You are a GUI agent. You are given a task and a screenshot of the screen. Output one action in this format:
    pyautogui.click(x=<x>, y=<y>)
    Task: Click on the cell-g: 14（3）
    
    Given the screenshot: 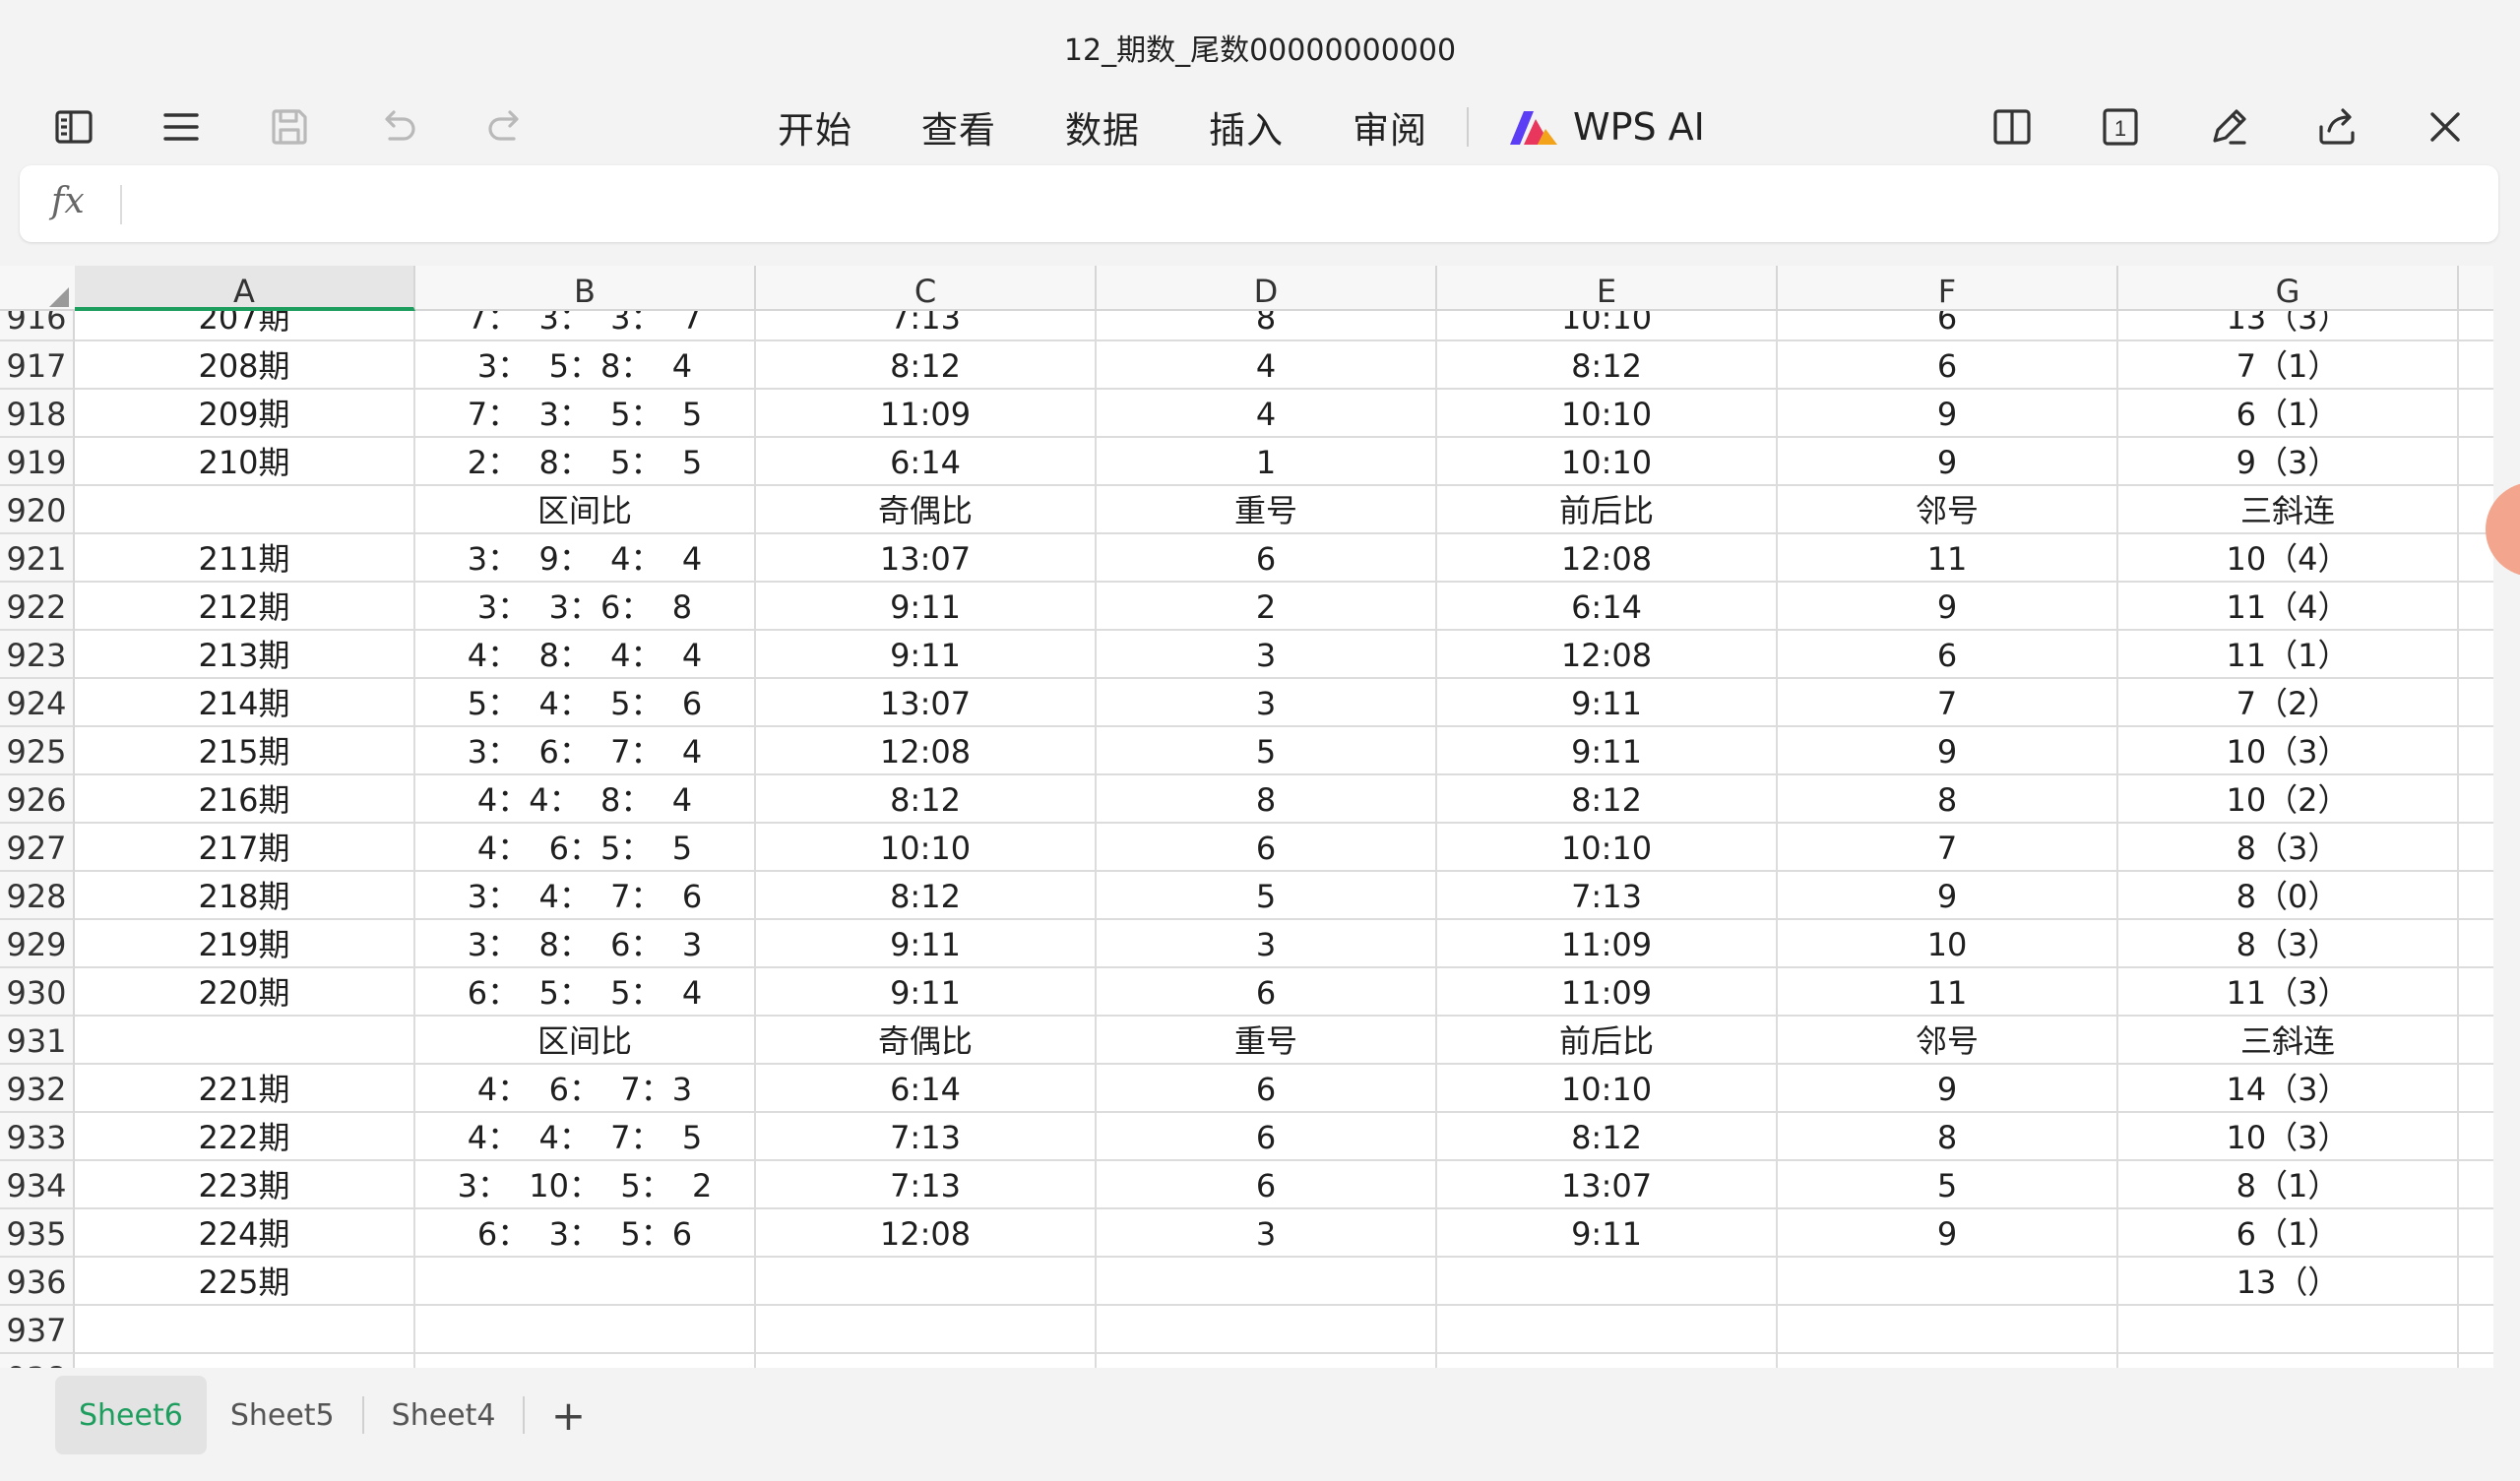 What is the action you would take?
    pyautogui.click(x=2288, y=1089)
    